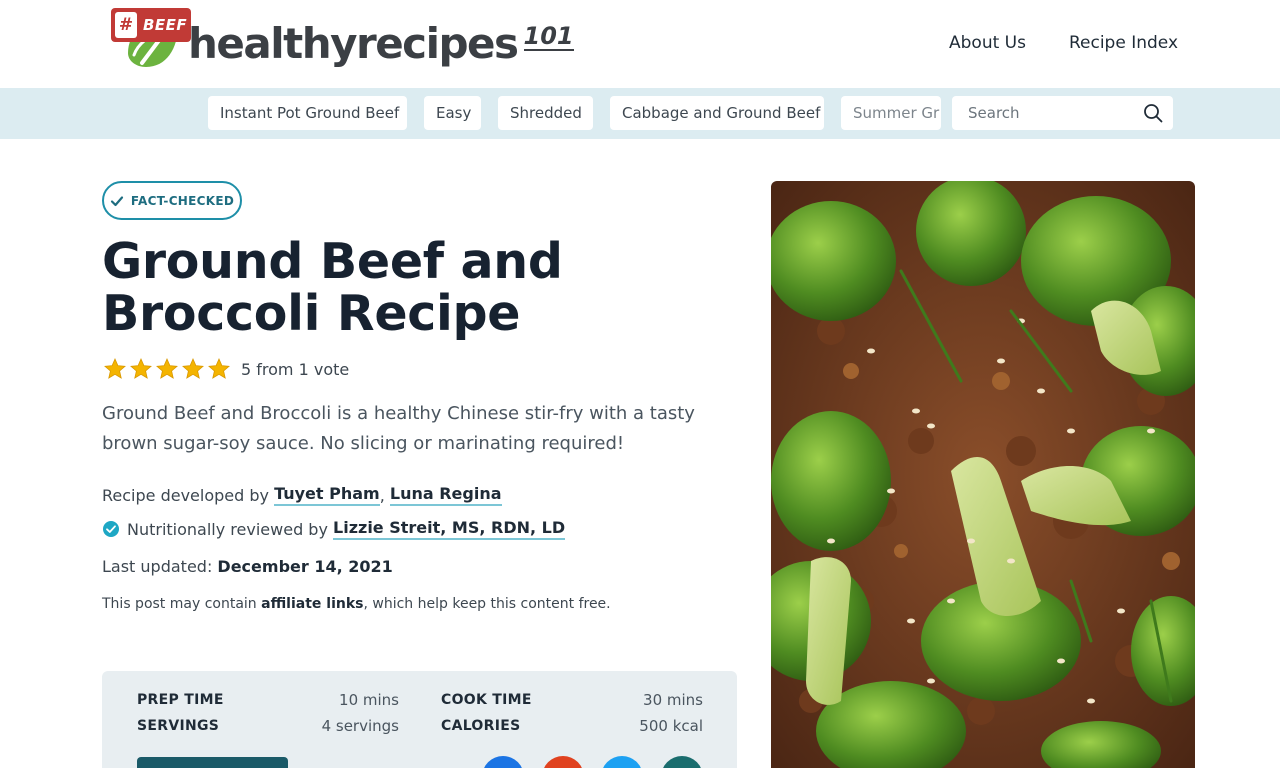  What do you see at coordinates (188, 495) in the screenshot?
I see `developed-by-label: Recipe developed by` at bounding box center [188, 495].